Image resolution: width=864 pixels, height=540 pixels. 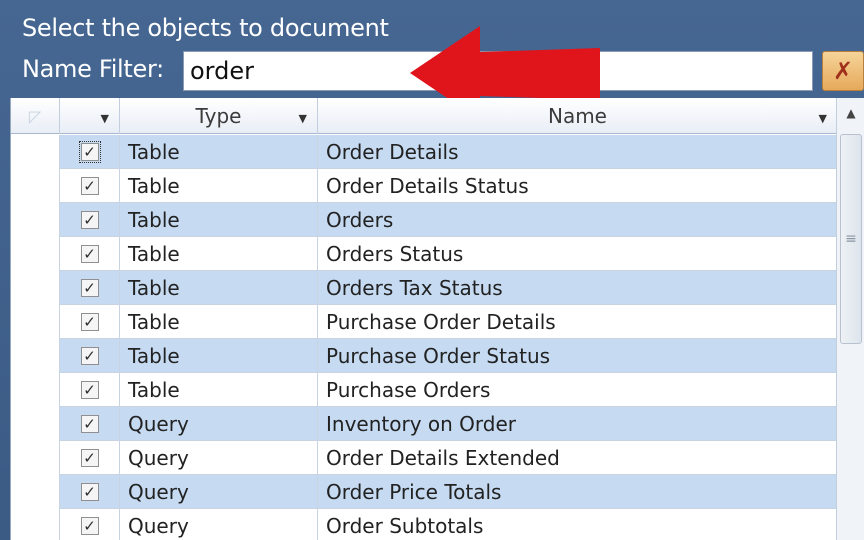 I want to click on name-cell: Order Subtotals, so click(x=405, y=526).